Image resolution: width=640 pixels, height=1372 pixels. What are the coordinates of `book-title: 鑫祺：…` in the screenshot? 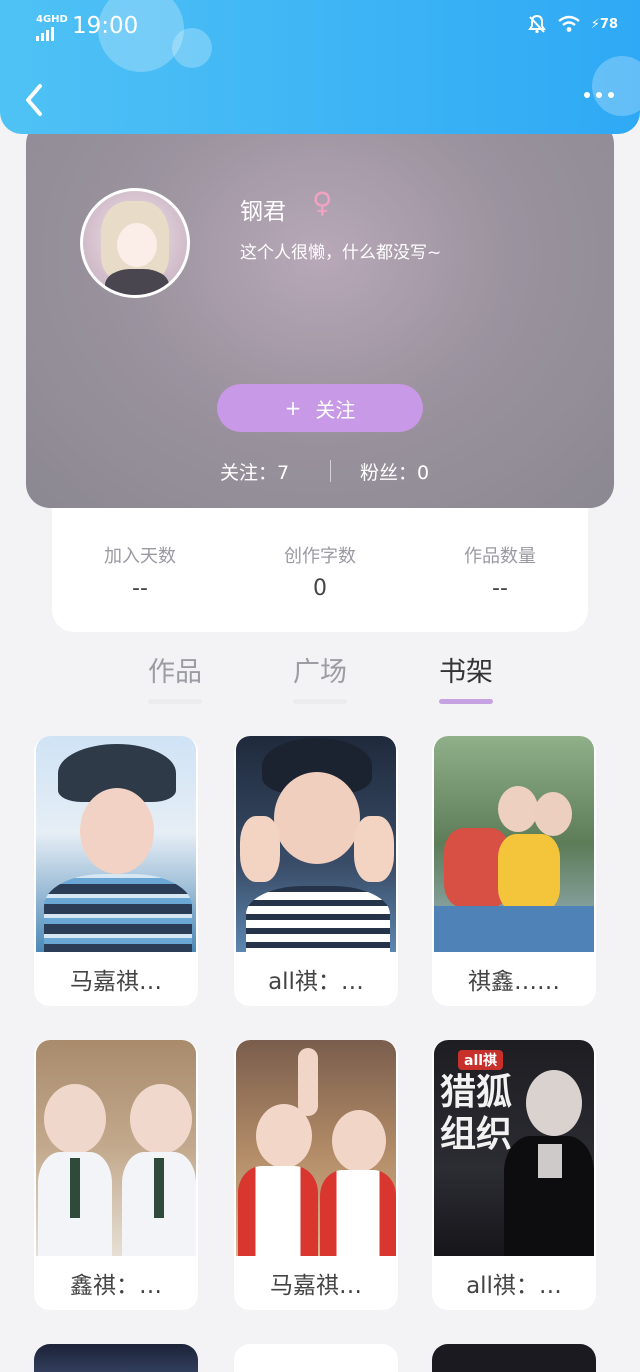 It's located at (116, 1286).